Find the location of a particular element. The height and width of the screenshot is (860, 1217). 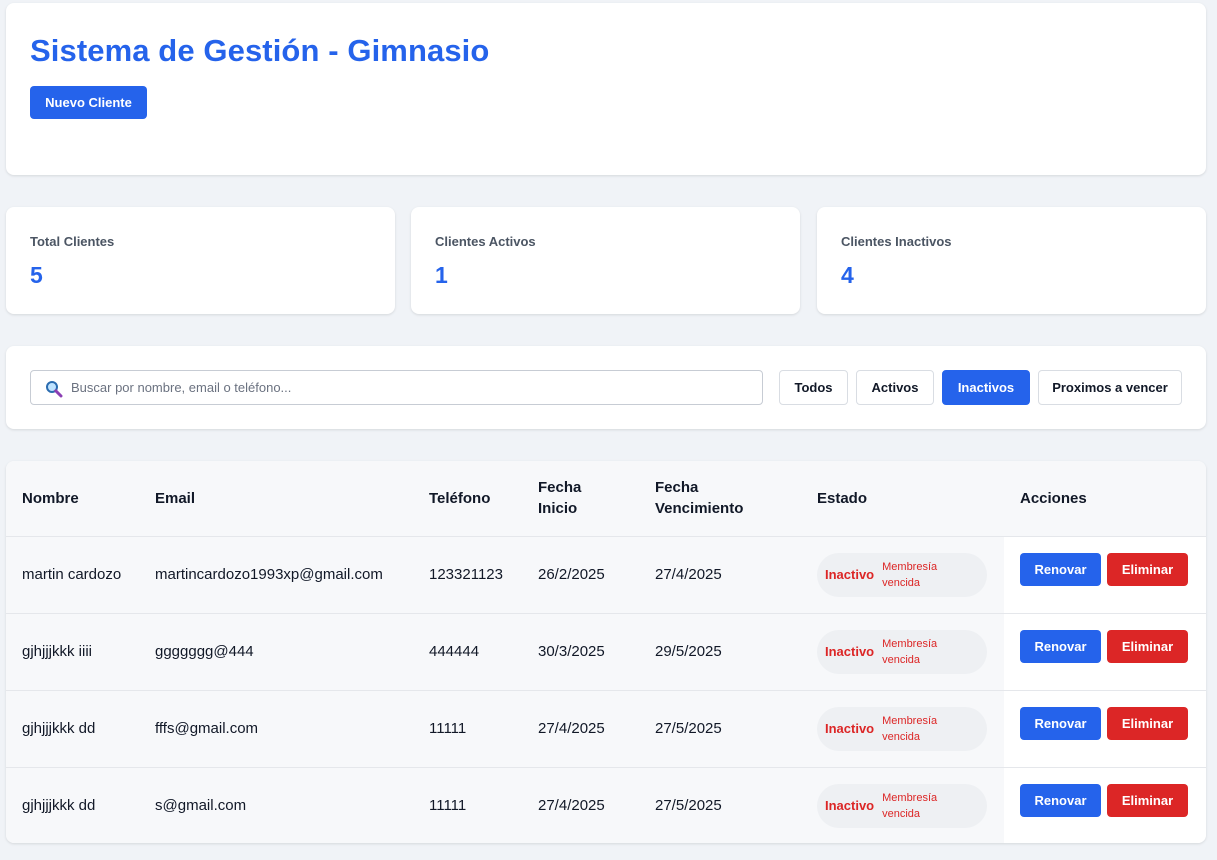

filter-inactive-button: Inactivos is located at coordinates (986, 387).